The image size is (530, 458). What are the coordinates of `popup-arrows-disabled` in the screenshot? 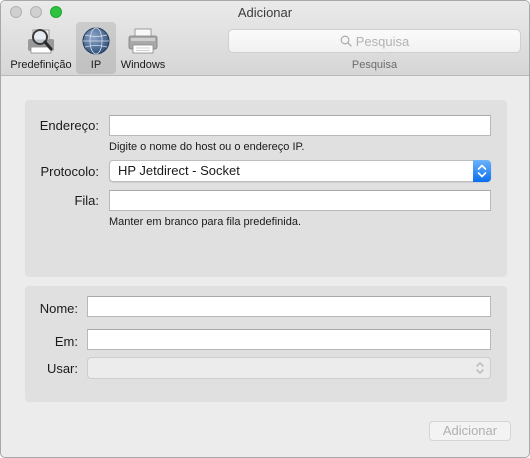 It's located at (480, 368).